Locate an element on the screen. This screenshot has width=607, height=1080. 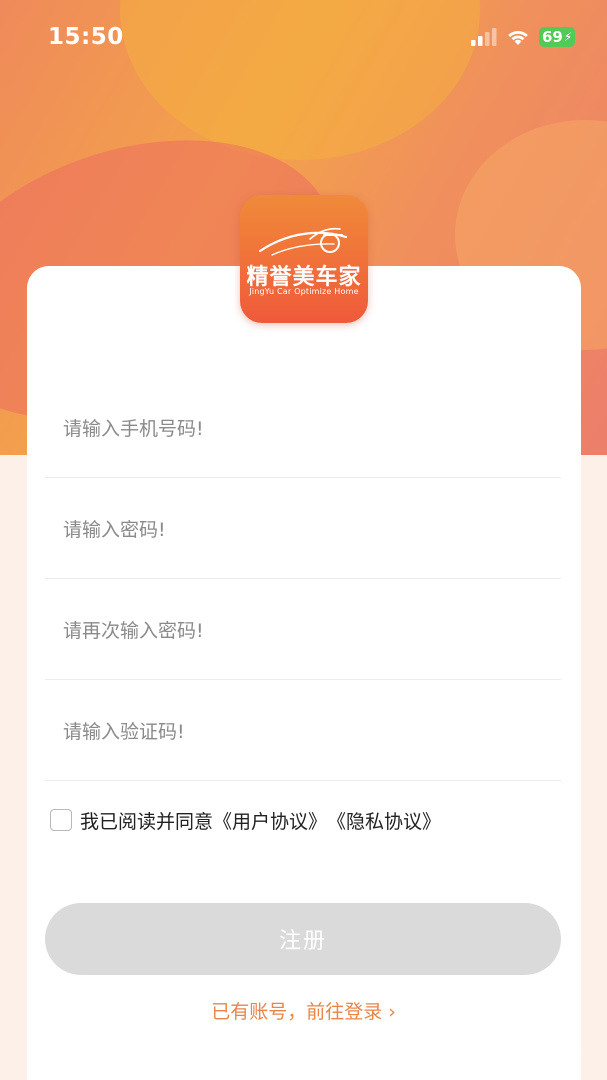
password-field is located at coordinates (303, 529).